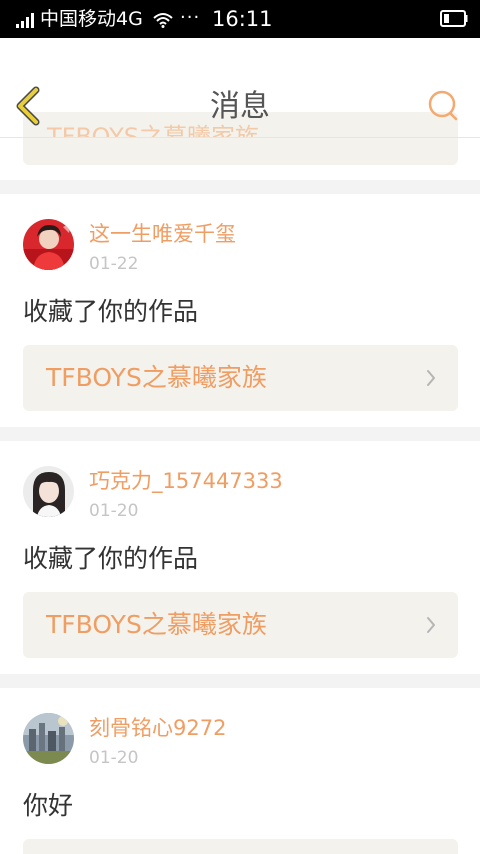  What do you see at coordinates (240, 106) in the screenshot?
I see `page-title: 消息` at bounding box center [240, 106].